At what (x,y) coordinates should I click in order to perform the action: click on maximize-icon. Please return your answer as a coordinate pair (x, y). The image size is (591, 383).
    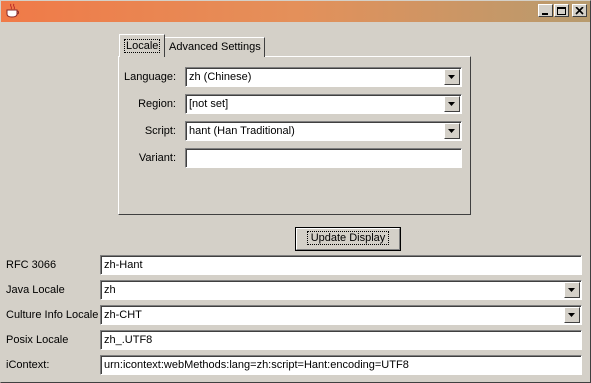
    Looking at the image, I should click on (561, 11).